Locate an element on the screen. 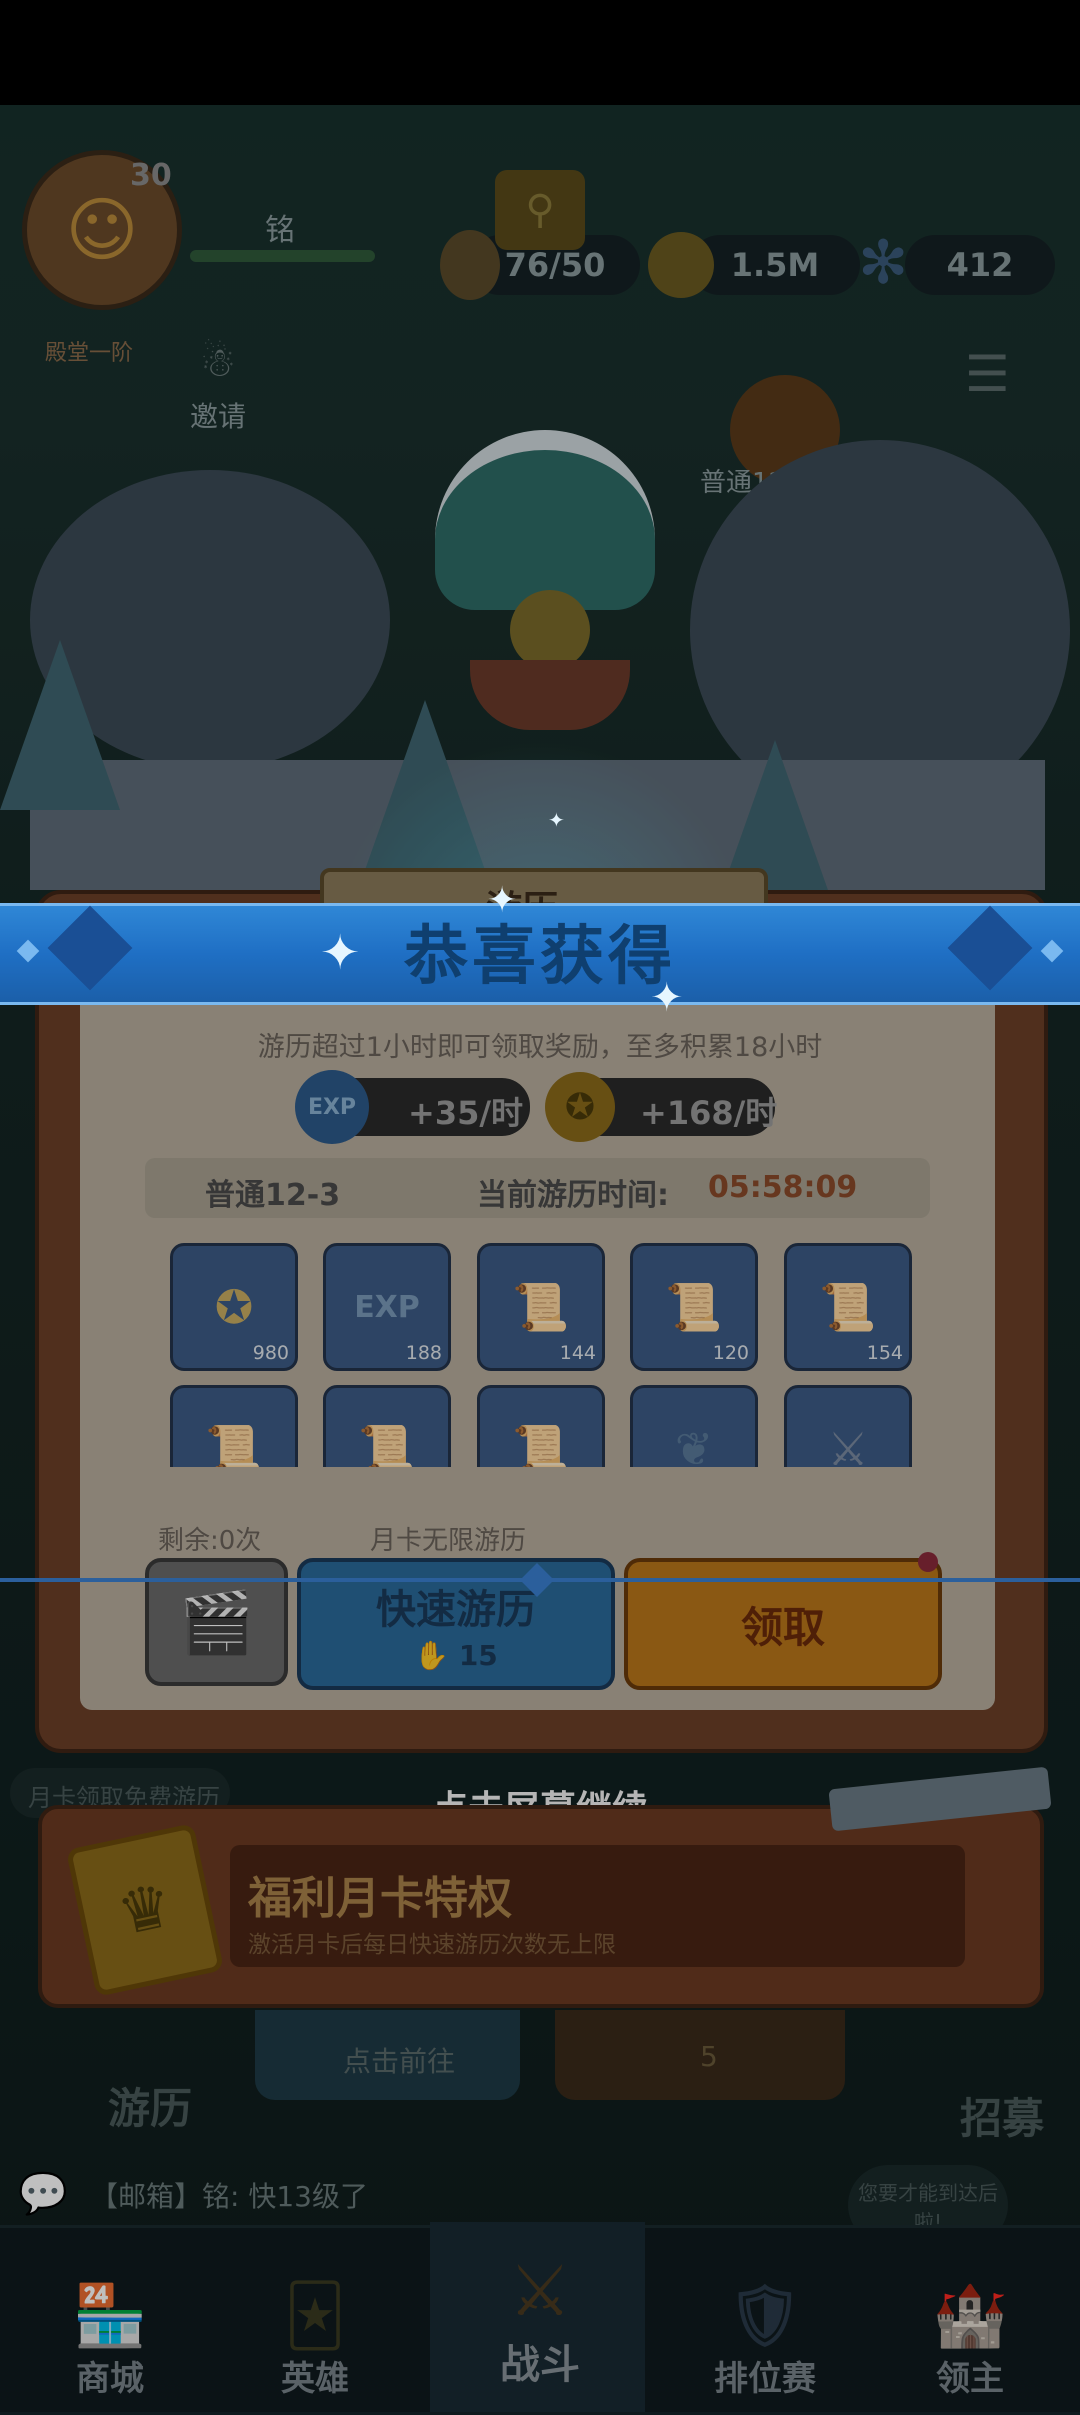  congrats-title: 恭喜获得 is located at coordinates (540, 957).